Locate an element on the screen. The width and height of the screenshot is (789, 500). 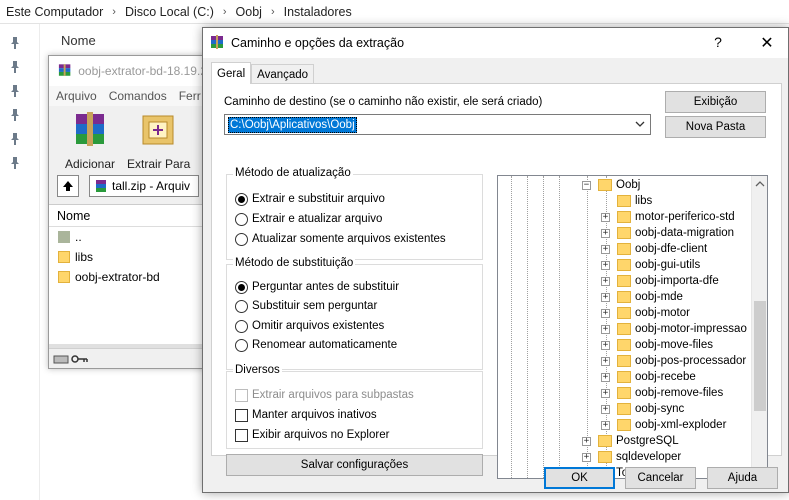
radio-overwrite-no-prompt: Substituir sem perguntar is located at coordinates (306, 306).